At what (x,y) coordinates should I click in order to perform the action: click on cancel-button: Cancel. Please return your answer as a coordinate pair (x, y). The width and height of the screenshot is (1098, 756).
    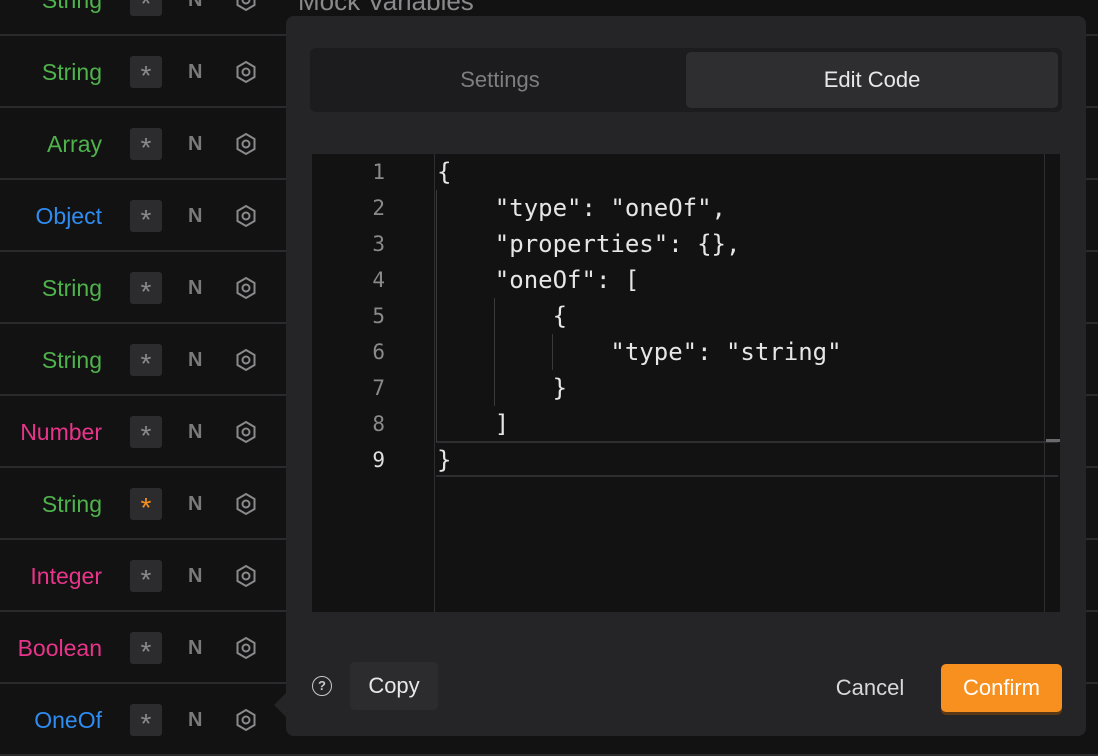
    Looking at the image, I should click on (870, 688).